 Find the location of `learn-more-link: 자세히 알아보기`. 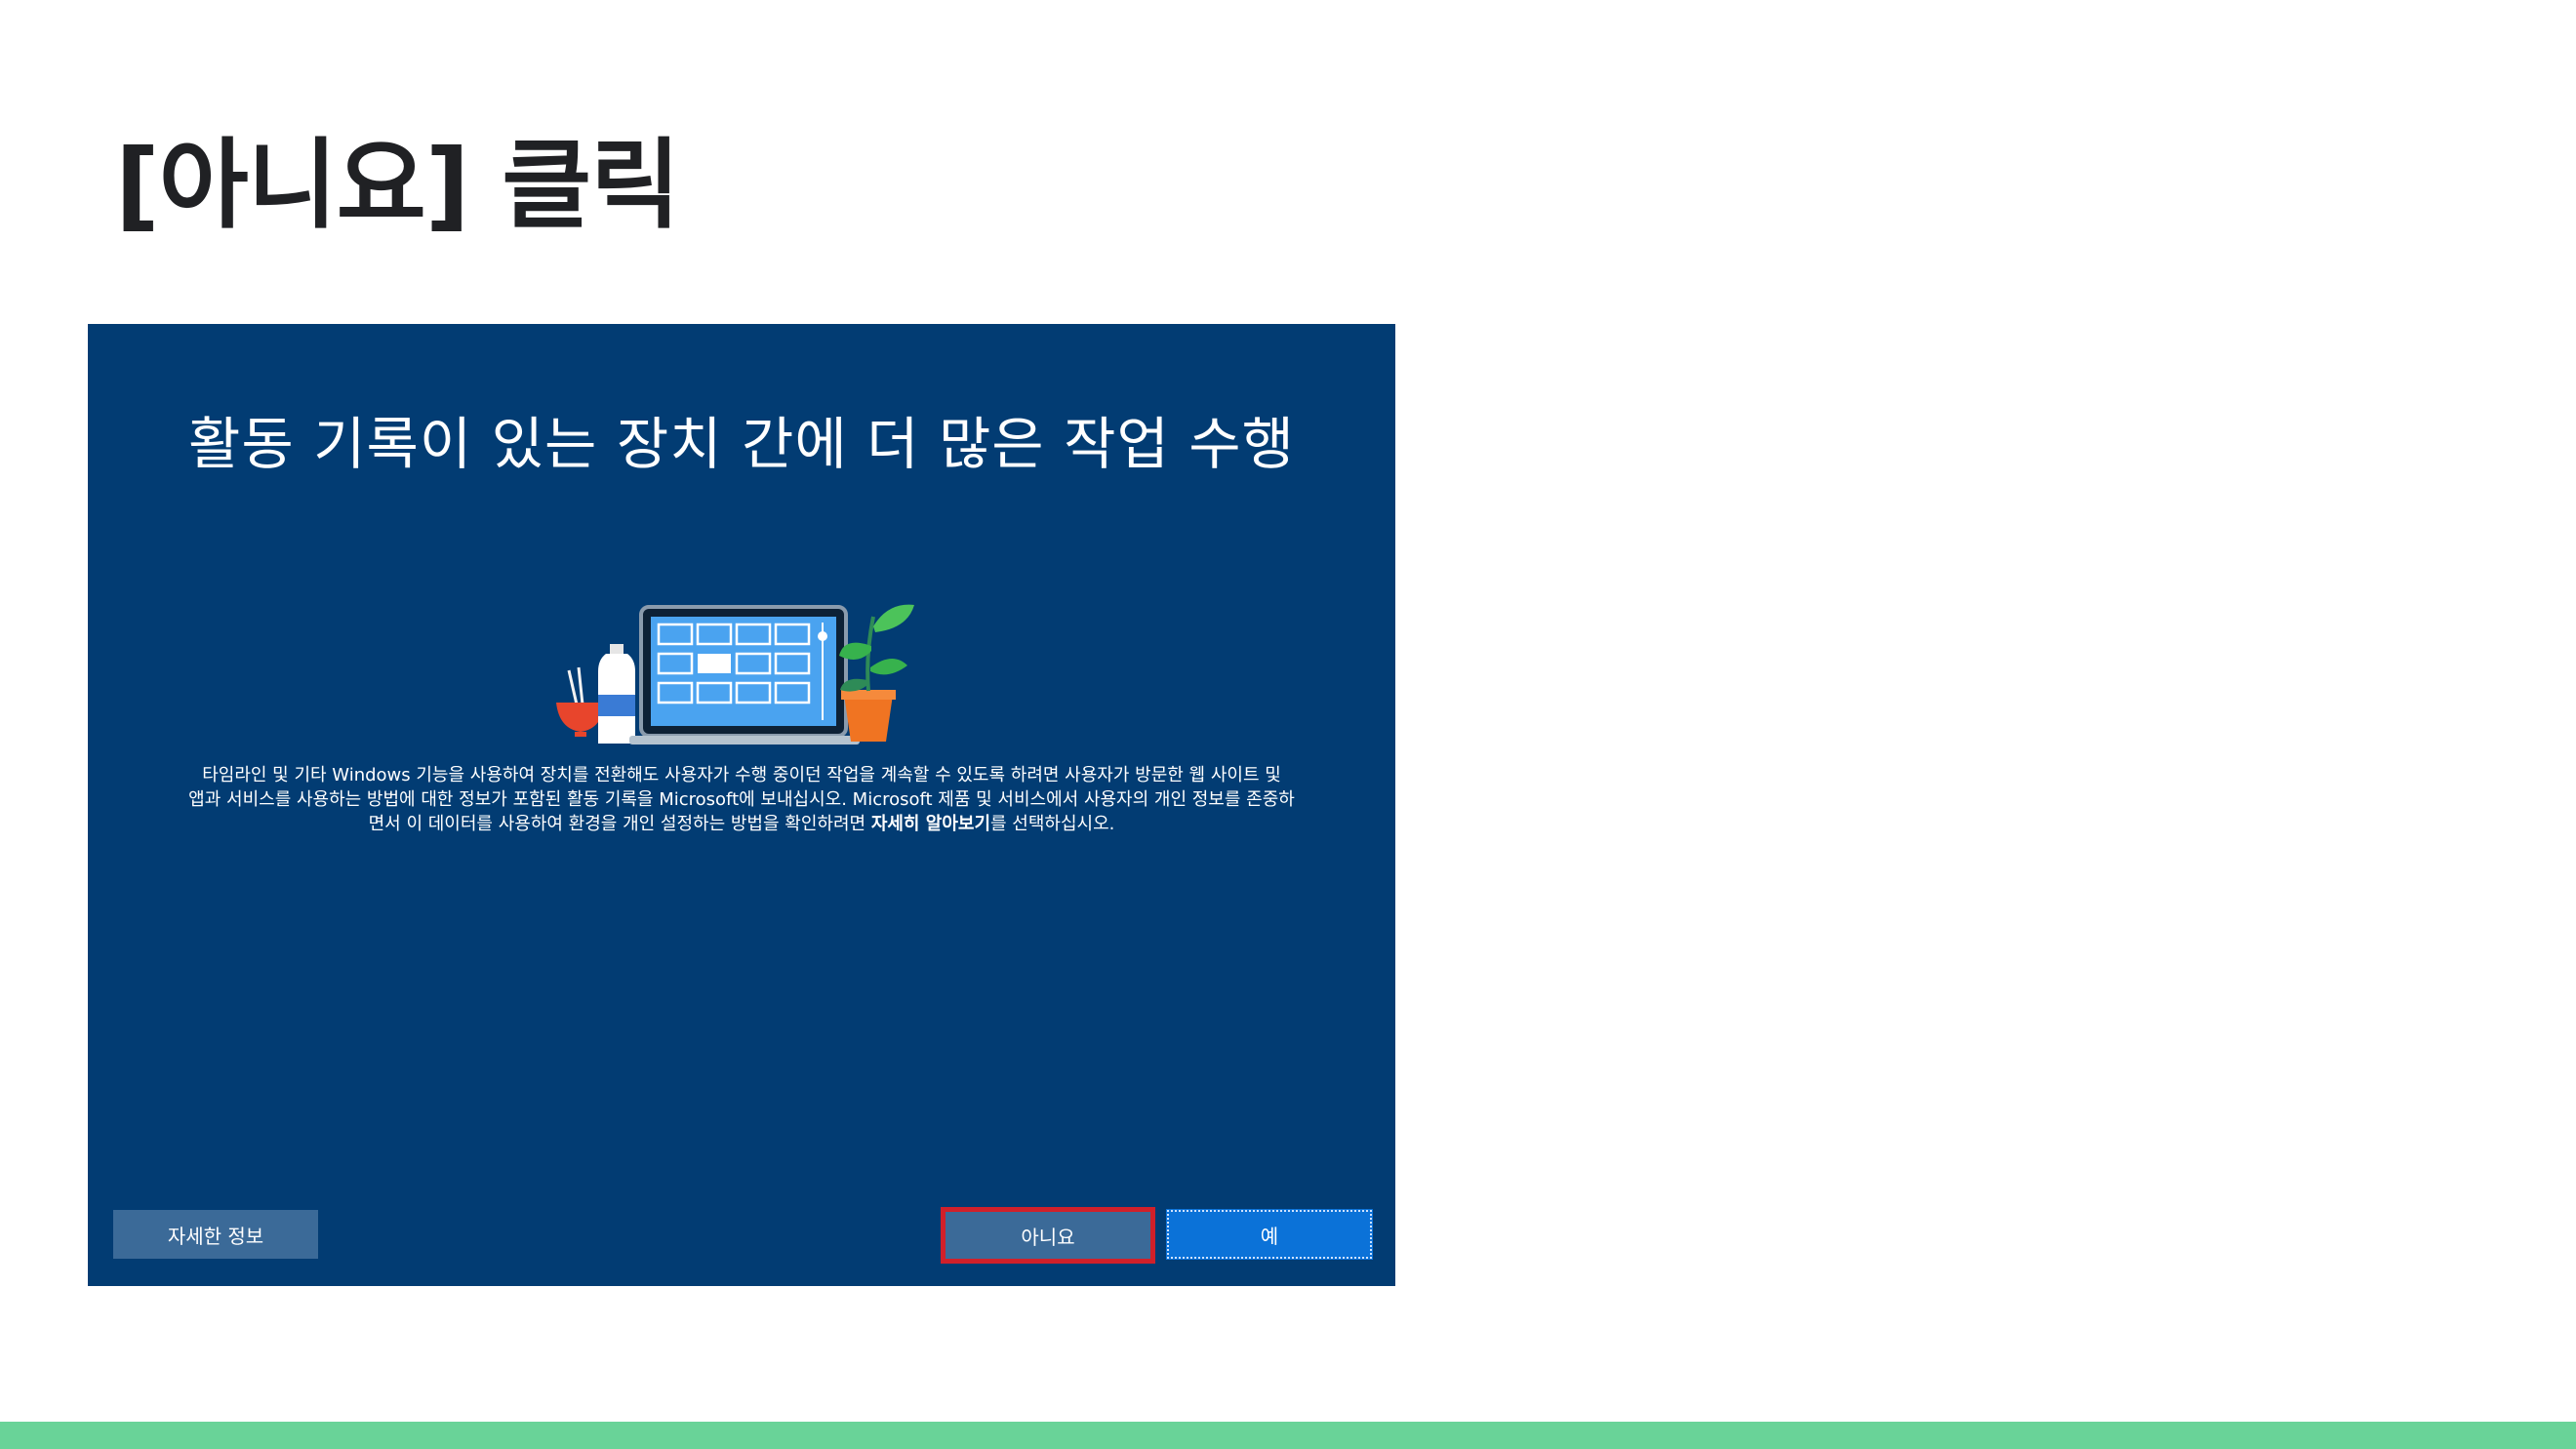

learn-more-link: 자세히 알아보기 is located at coordinates (930, 824).